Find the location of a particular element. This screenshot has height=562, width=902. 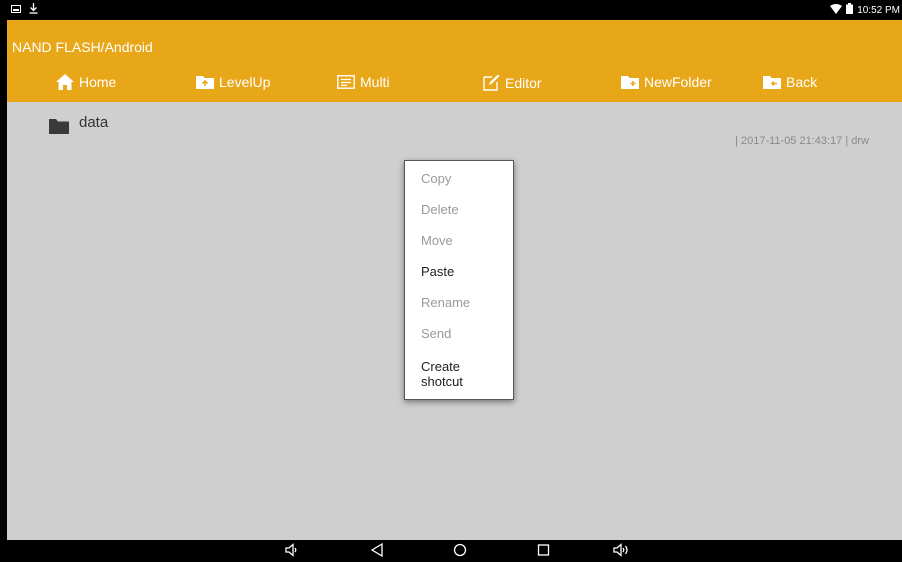

wifi-icon is located at coordinates (836, 10).